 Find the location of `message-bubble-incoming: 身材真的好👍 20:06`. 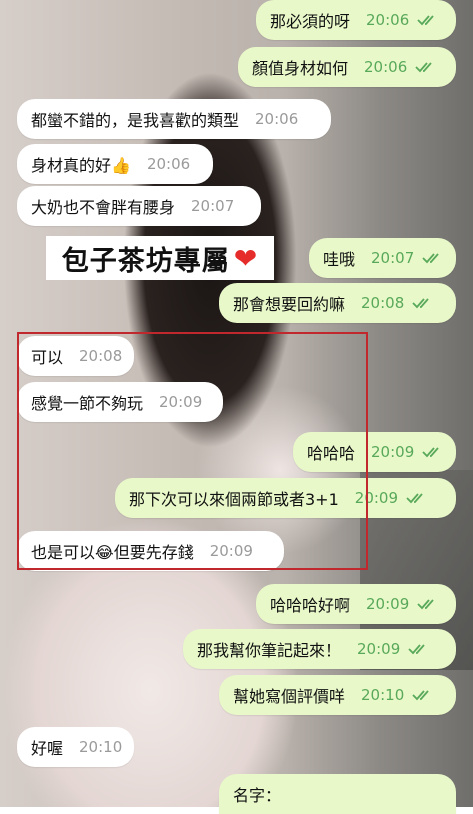

message-bubble-incoming: 身材真的好👍 20:06 is located at coordinates (115, 164).